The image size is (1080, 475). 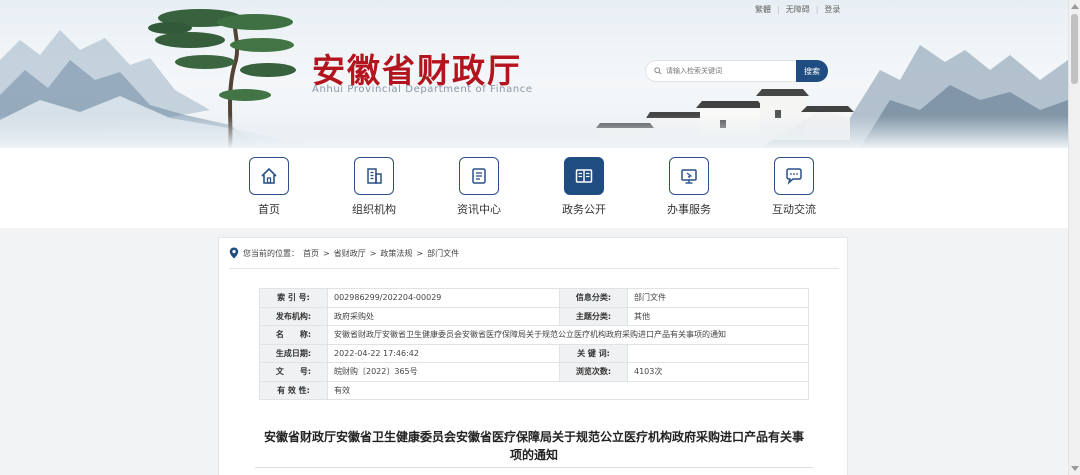 I want to click on top-links: 繁體 | 无障碍 | 登录, so click(x=797, y=9).